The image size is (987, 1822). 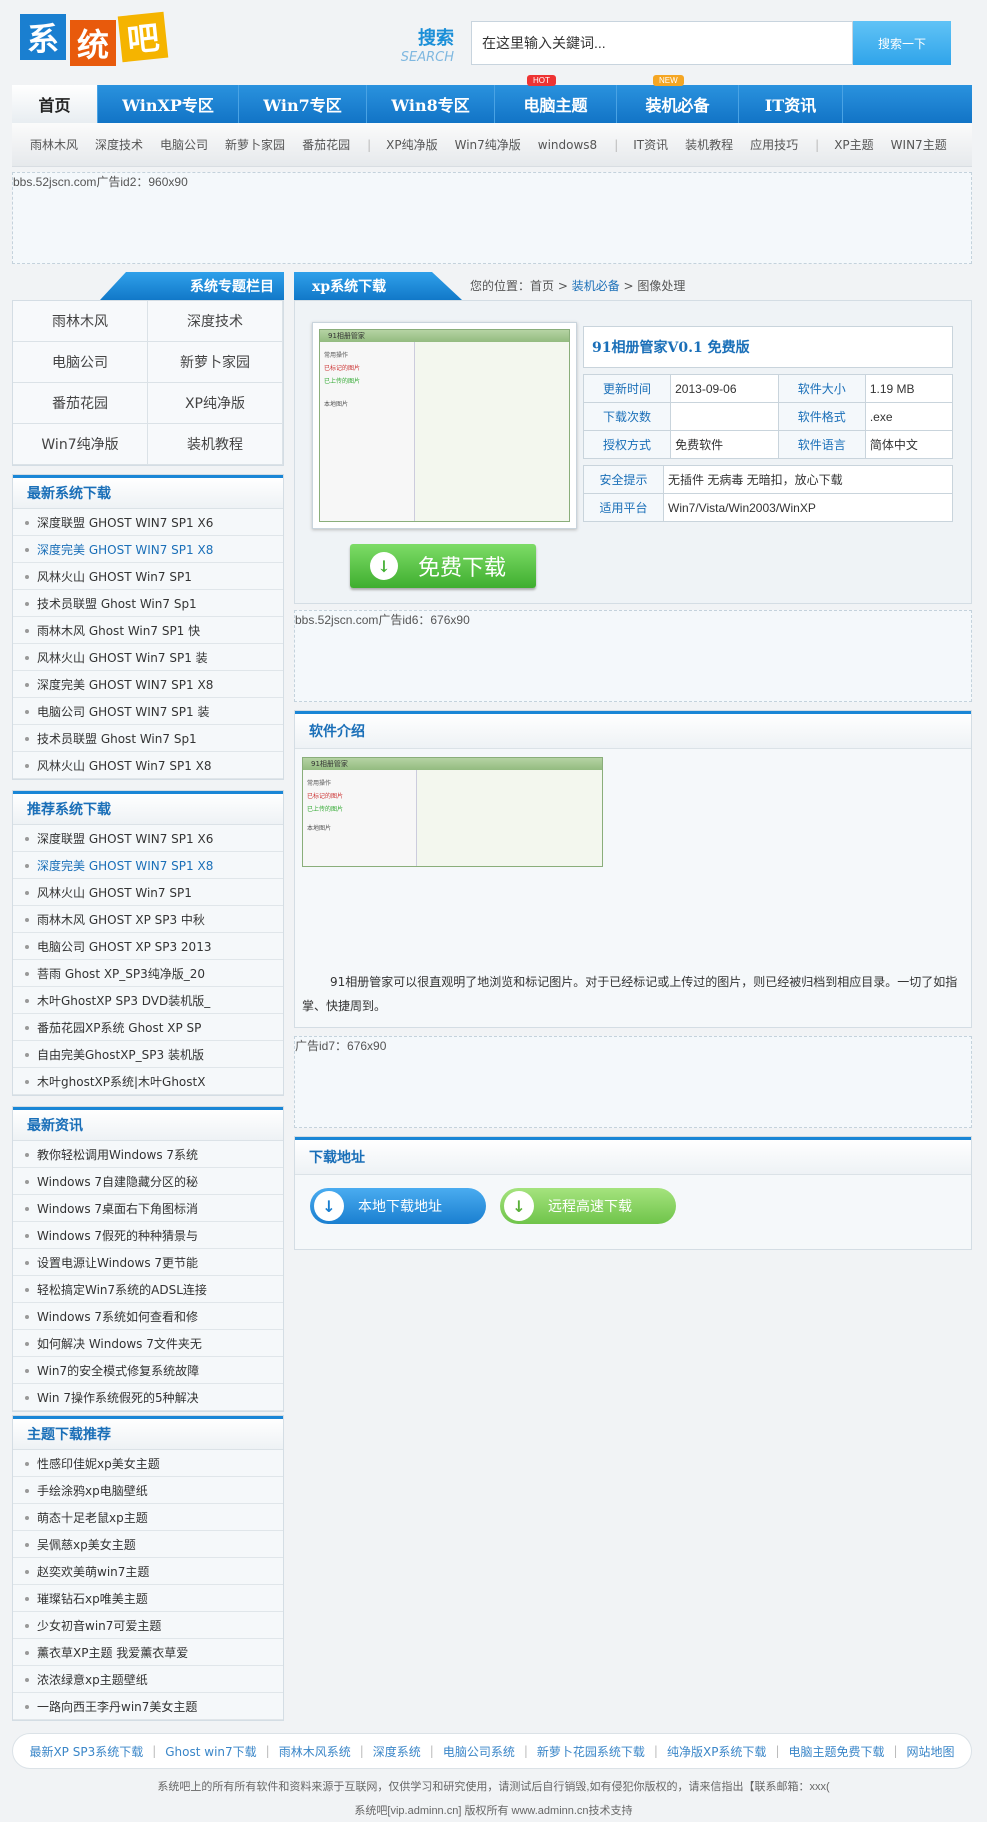 I want to click on list-item: 风林火山 GHOST Win7 SP1 装, so click(x=148, y=657).